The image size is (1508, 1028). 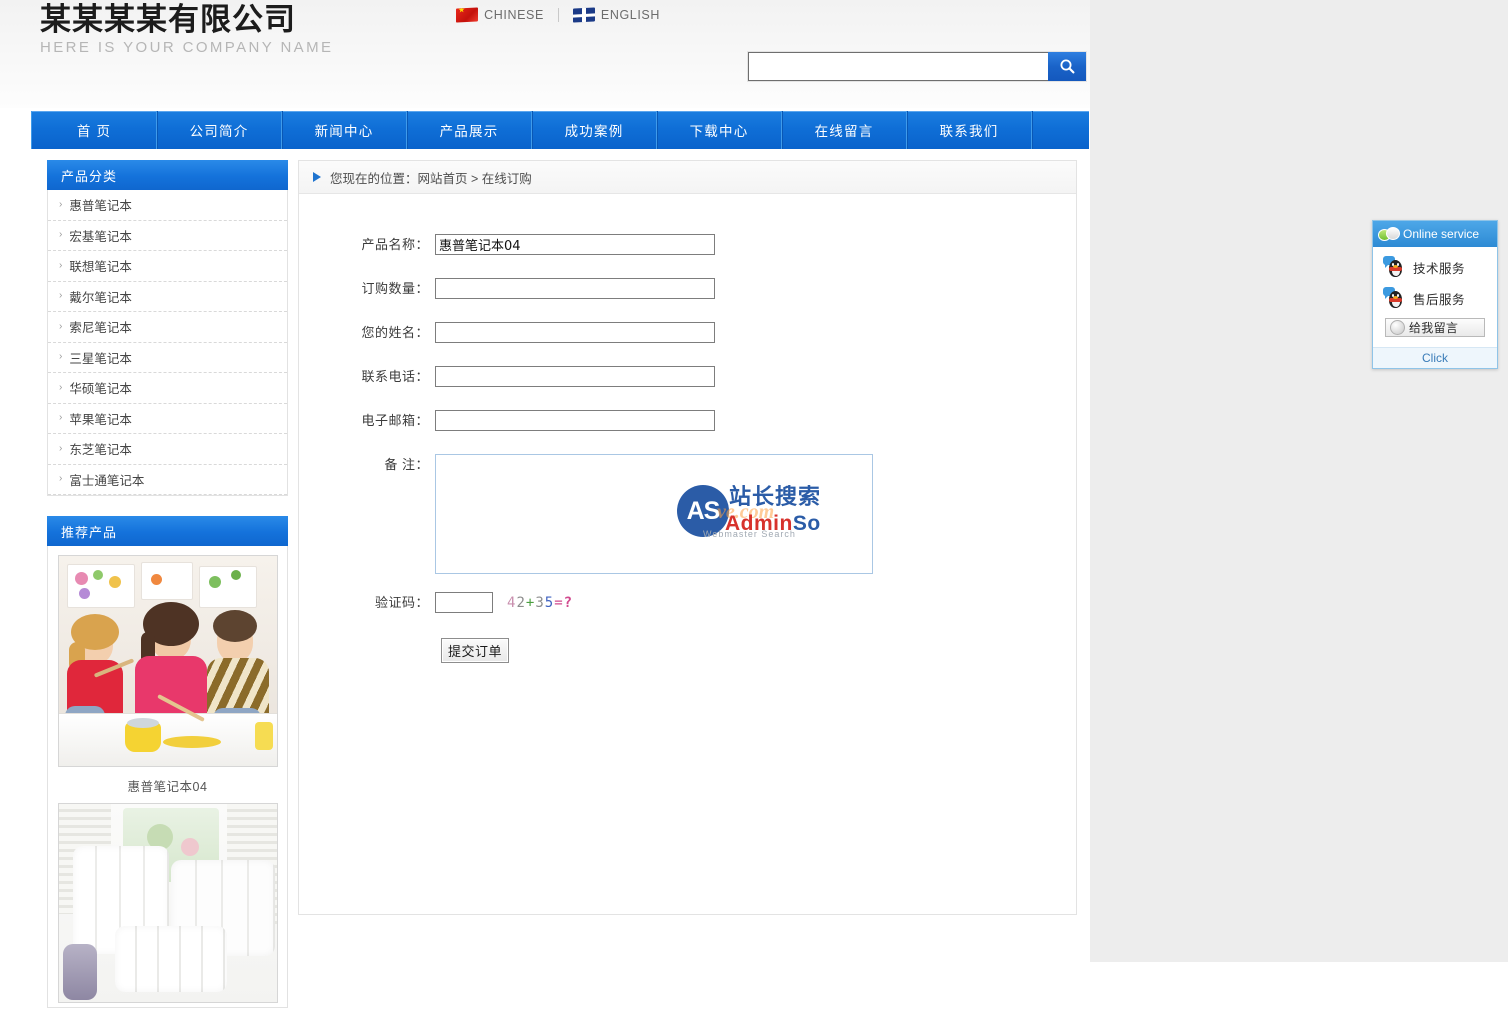 What do you see at coordinates (395, 420) in the screenshot?
I see `label-email: 电子邮箱：` at bounding box center [395, 420].